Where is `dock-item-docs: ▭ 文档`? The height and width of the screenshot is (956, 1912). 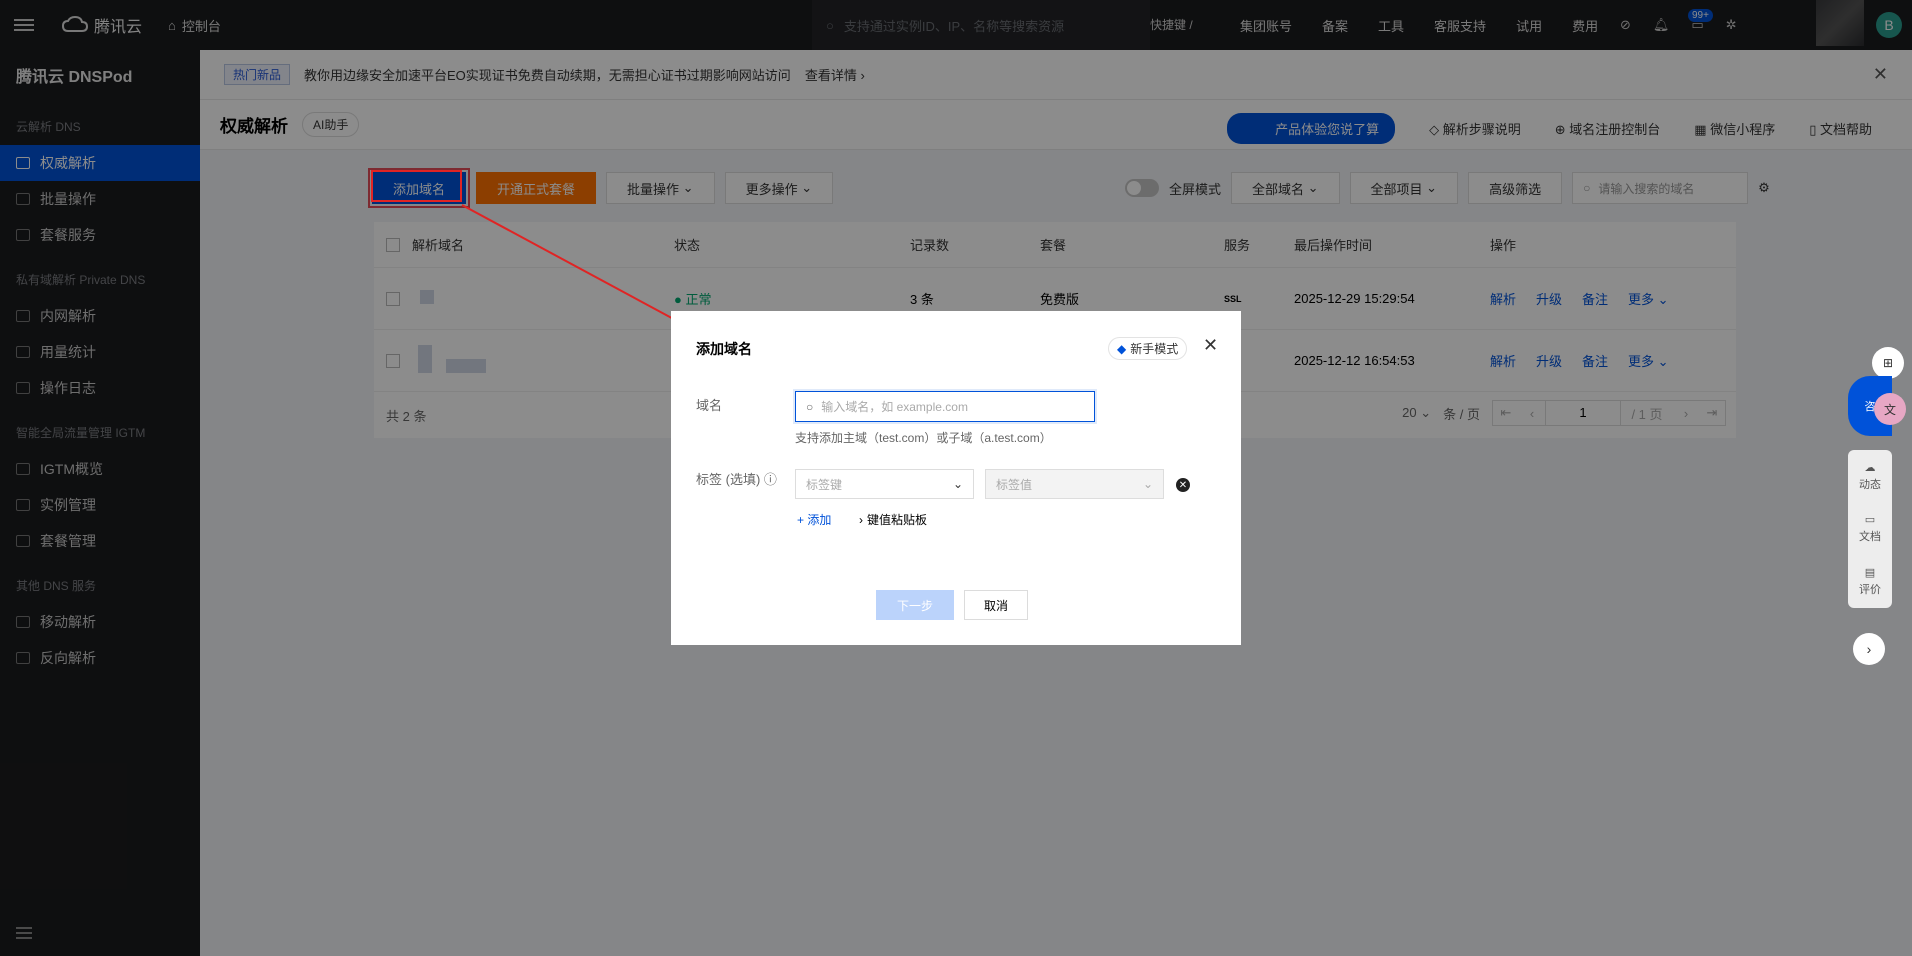 dock-item-docs: ▭ 文档 is located at coordinates (1870, 528).